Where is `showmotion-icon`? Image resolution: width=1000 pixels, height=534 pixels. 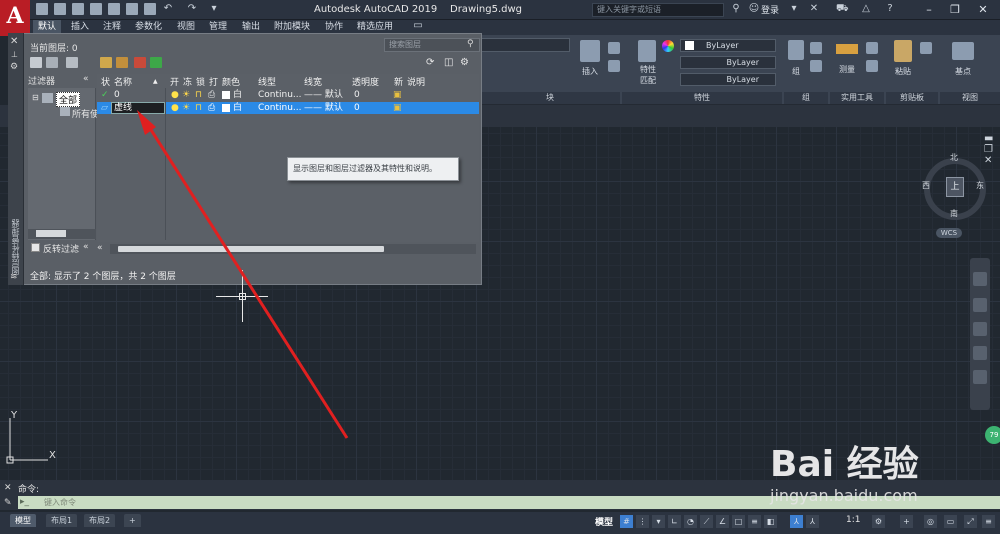
showmotion-icon is located at coordinates (980, 377).